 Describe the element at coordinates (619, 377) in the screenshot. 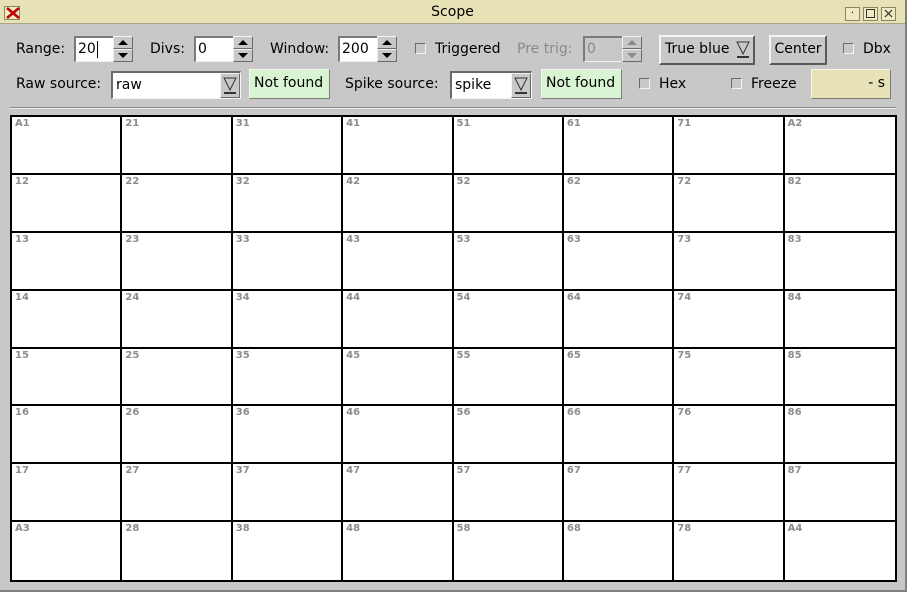

I see `channel-cell: 65` at that location.